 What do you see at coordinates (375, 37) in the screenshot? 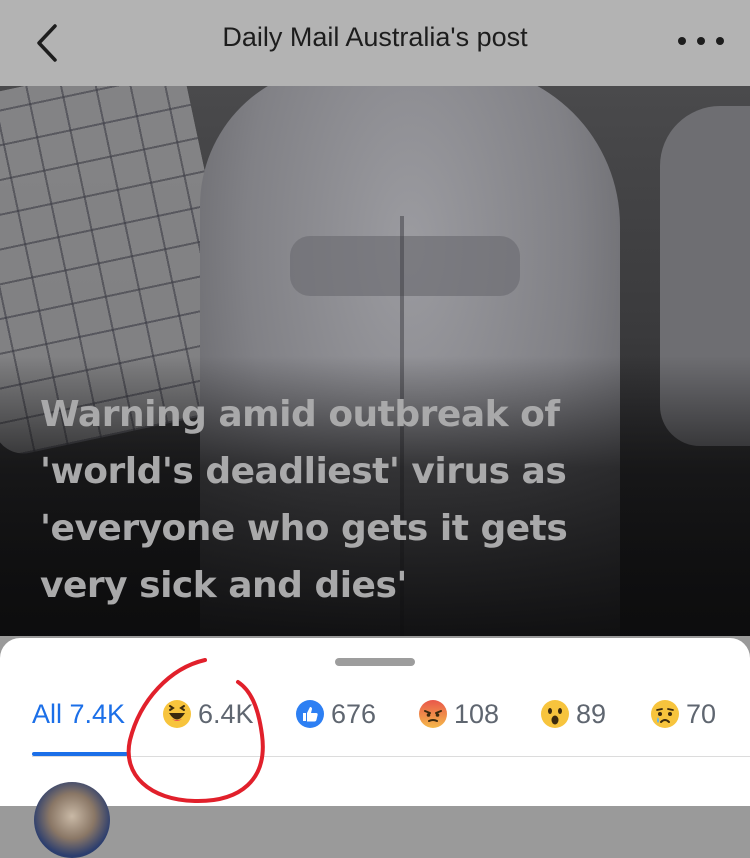
I see `page-title: Daily Mail Australia's post` at bounding box center [375, 37].